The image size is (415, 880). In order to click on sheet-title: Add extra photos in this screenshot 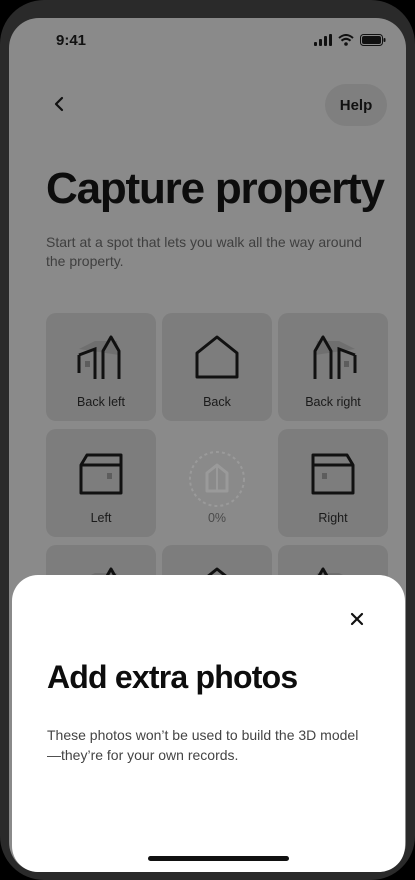, I will do `click(172, 677)`.